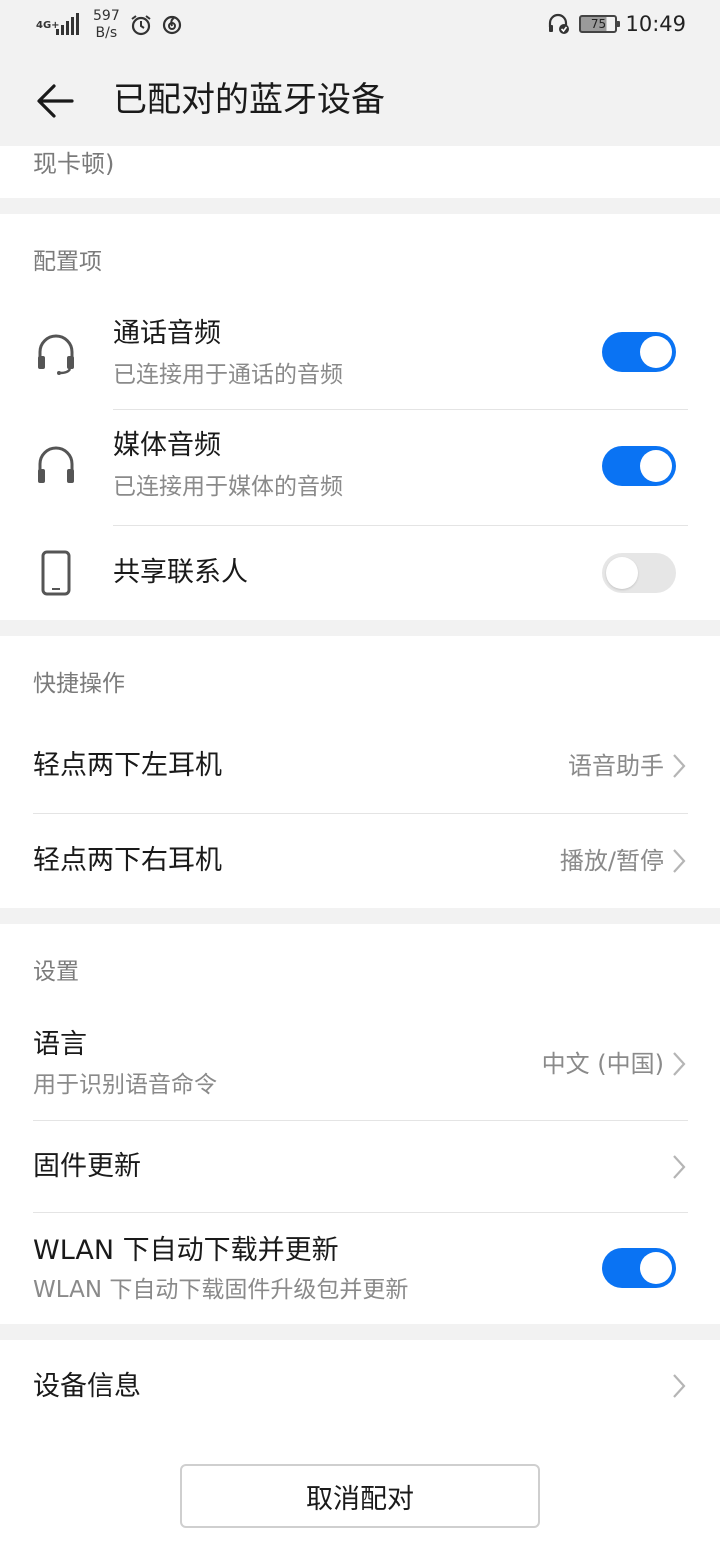 The height and width of the screenshot is (1560, 720). I want to click on headset-icon, so click(56, 354).